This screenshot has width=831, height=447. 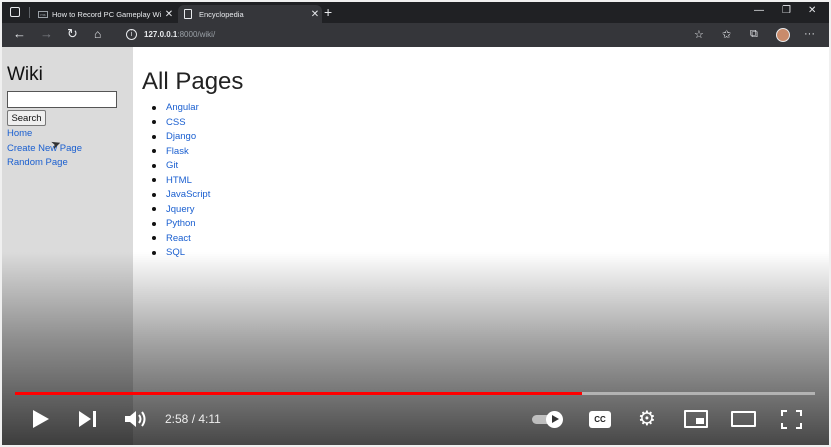 What do you see at coordinates (181, 239) in the screenshot?
I see `page-link-react: React` at bounding box center [181, 239].